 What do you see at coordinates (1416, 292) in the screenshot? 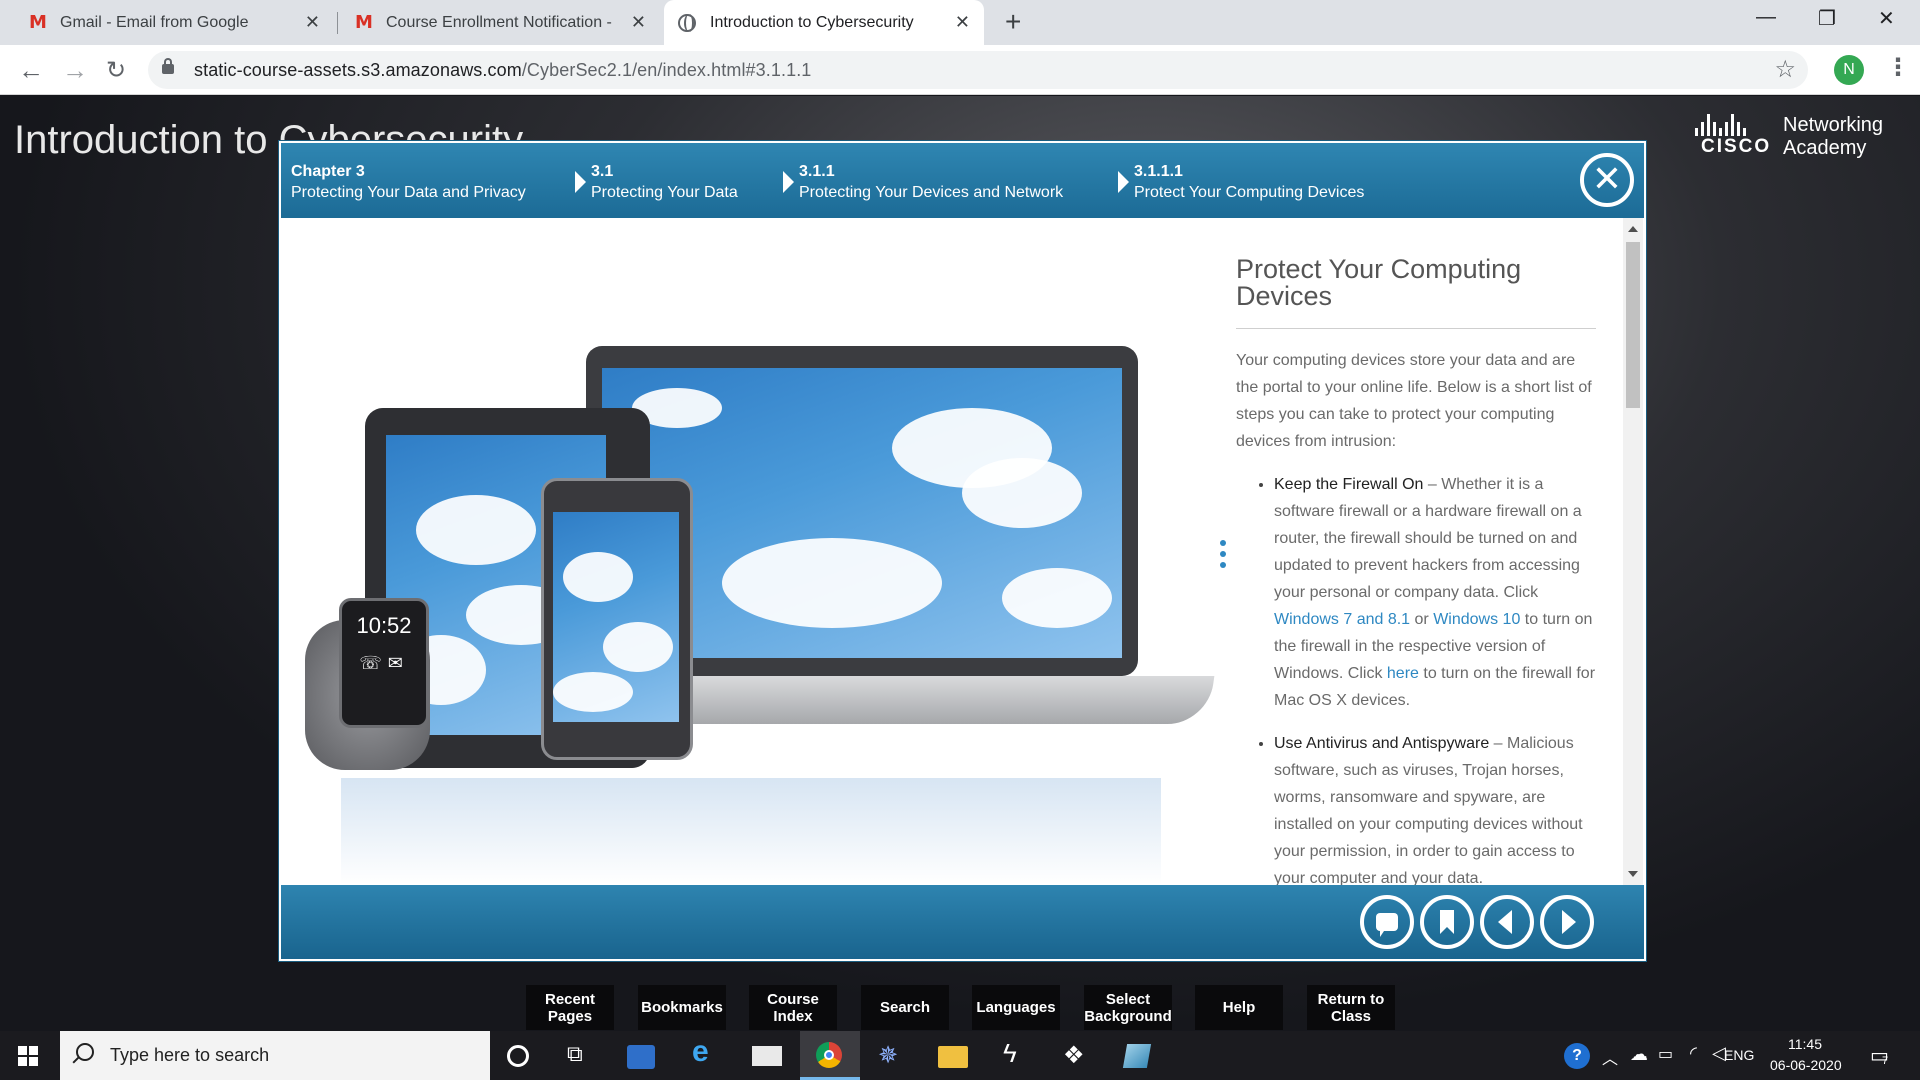
I see `article-heading: Protect Your Computing Devices` at bounding box center [1416, 292].